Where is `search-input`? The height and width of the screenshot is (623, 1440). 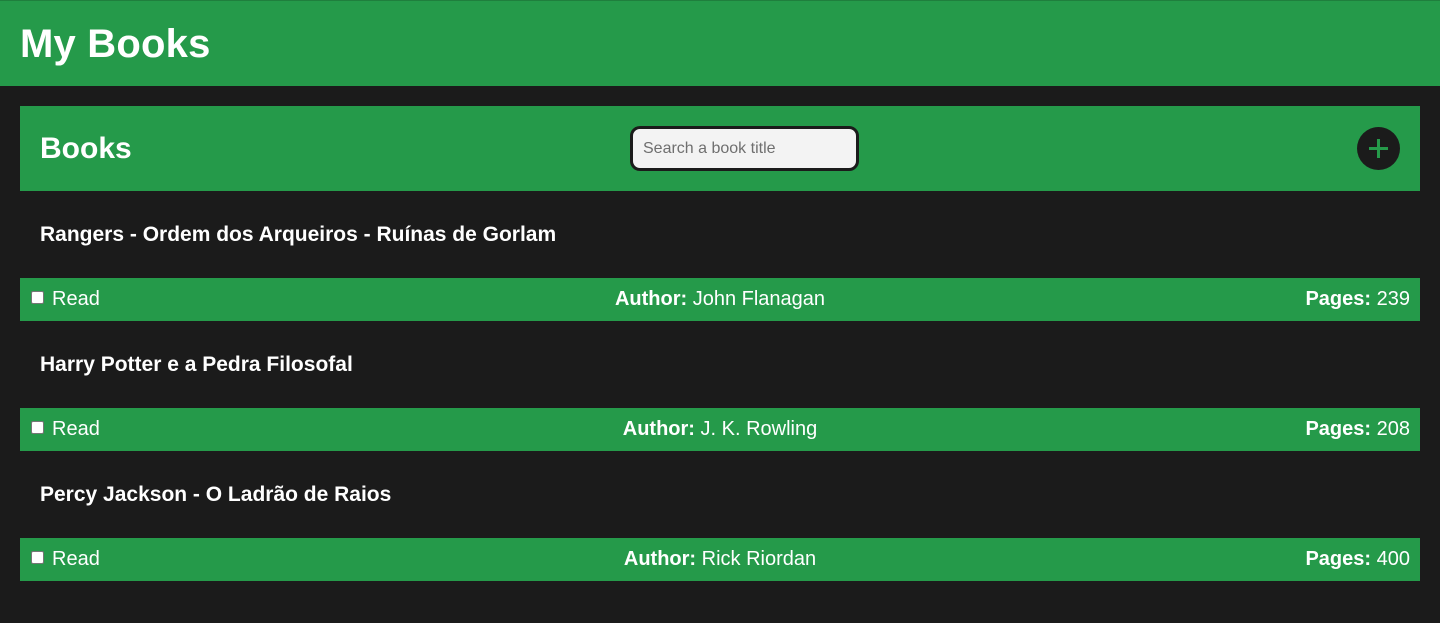
search-input is located at coordinates (744, 148).